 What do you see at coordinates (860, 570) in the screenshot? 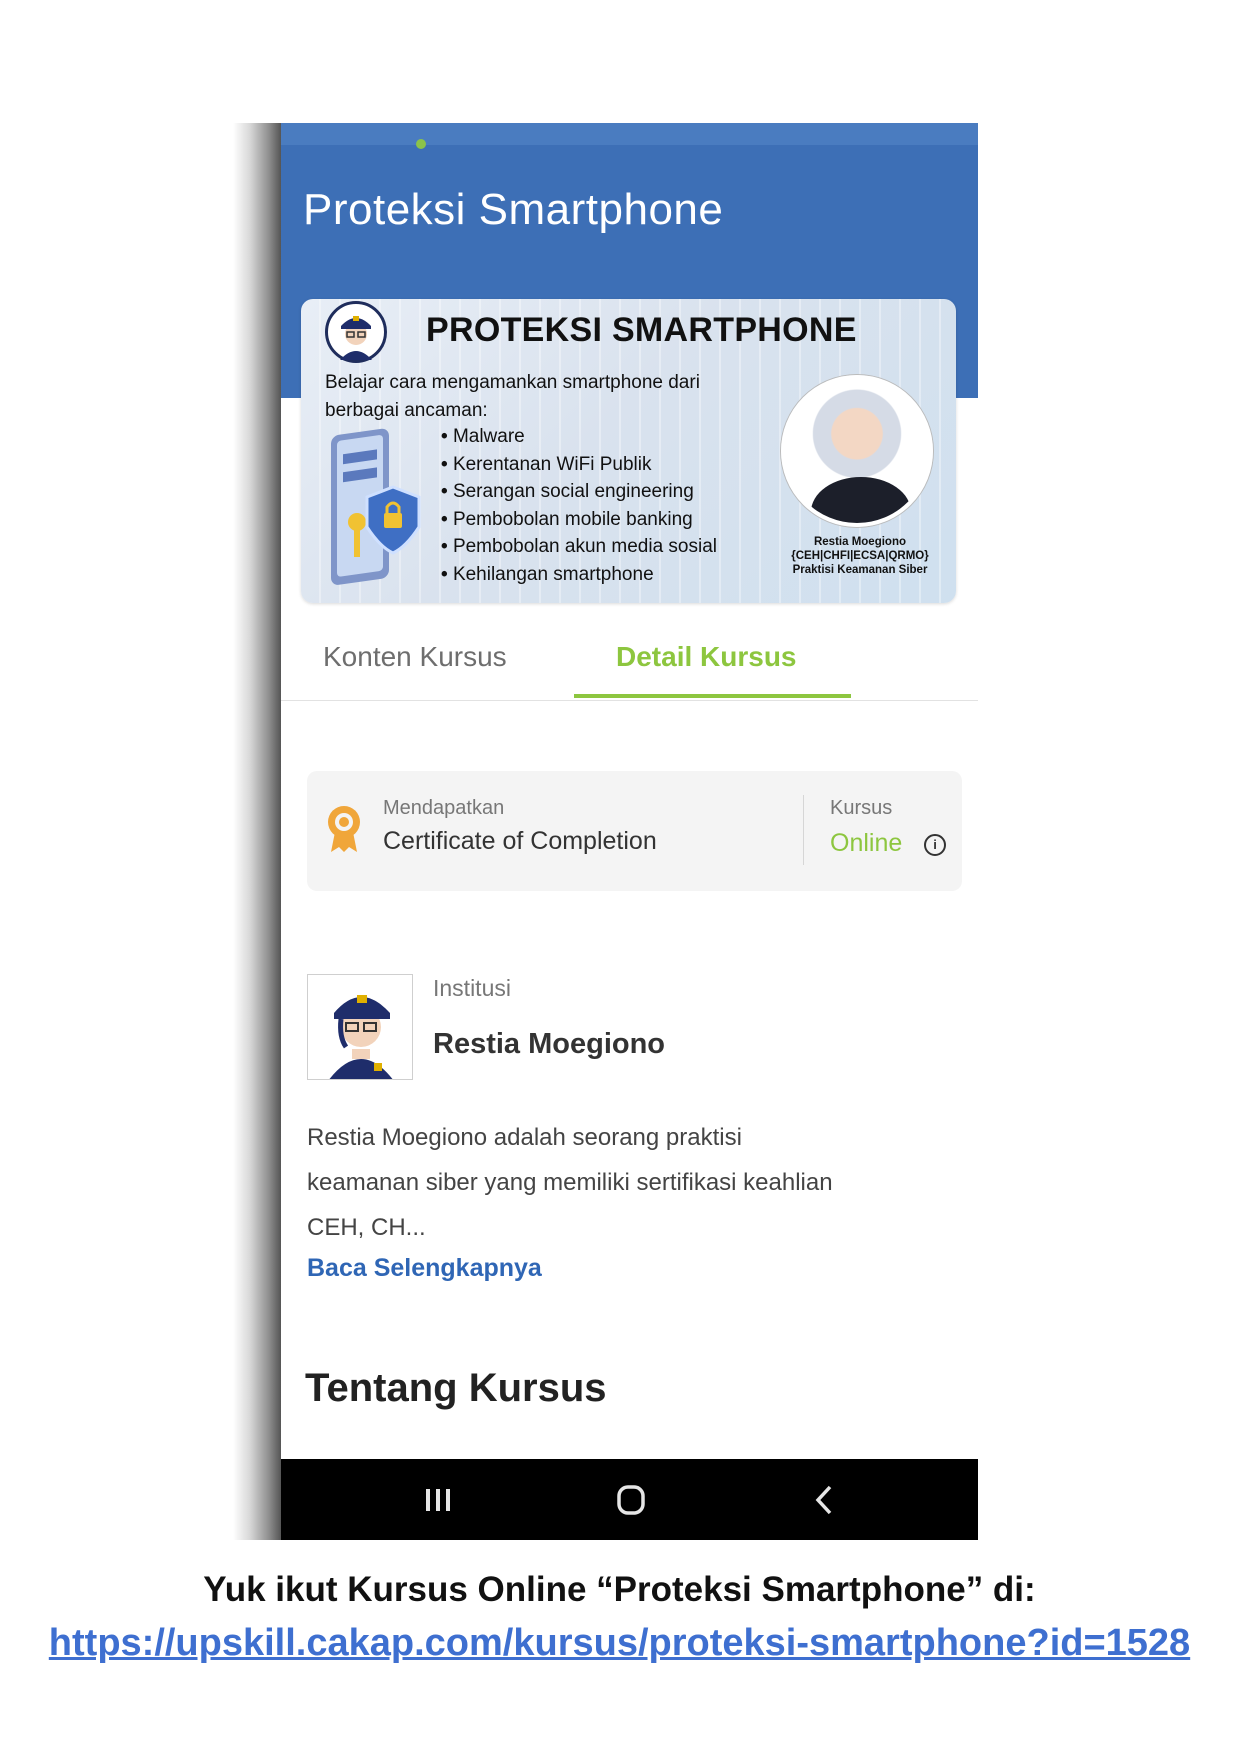
I see `speaker-role: Praktisi Keamanan Siber` at bounding box center [860, 570].